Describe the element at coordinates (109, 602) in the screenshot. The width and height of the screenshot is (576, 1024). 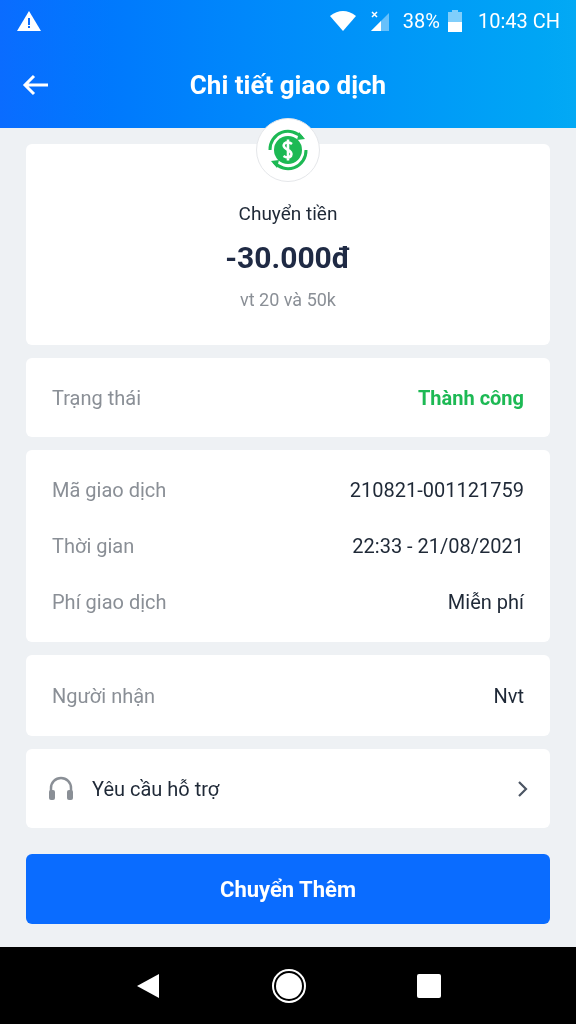
I see `row-label: Phí giao dịch` at that location.